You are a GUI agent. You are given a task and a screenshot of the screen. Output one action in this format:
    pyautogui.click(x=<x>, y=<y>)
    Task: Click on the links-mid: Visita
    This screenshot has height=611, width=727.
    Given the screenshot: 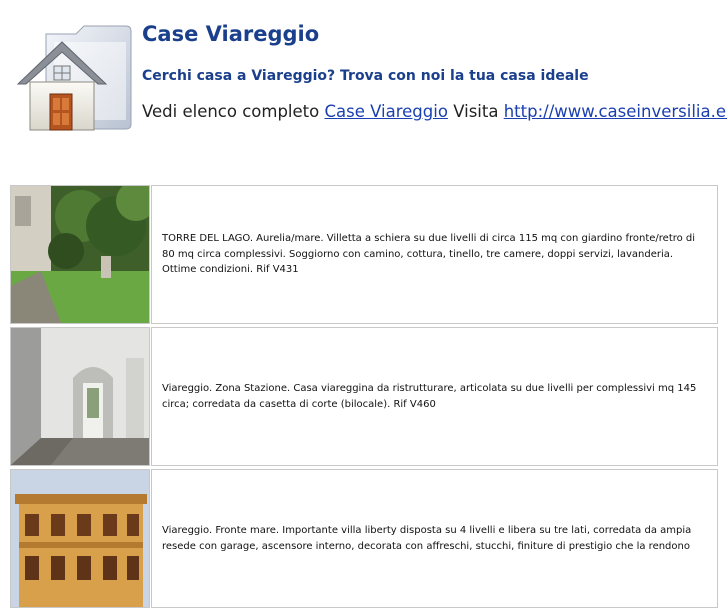 What is the action you would take?
    pyautogui.click(x=476, y=111)
    